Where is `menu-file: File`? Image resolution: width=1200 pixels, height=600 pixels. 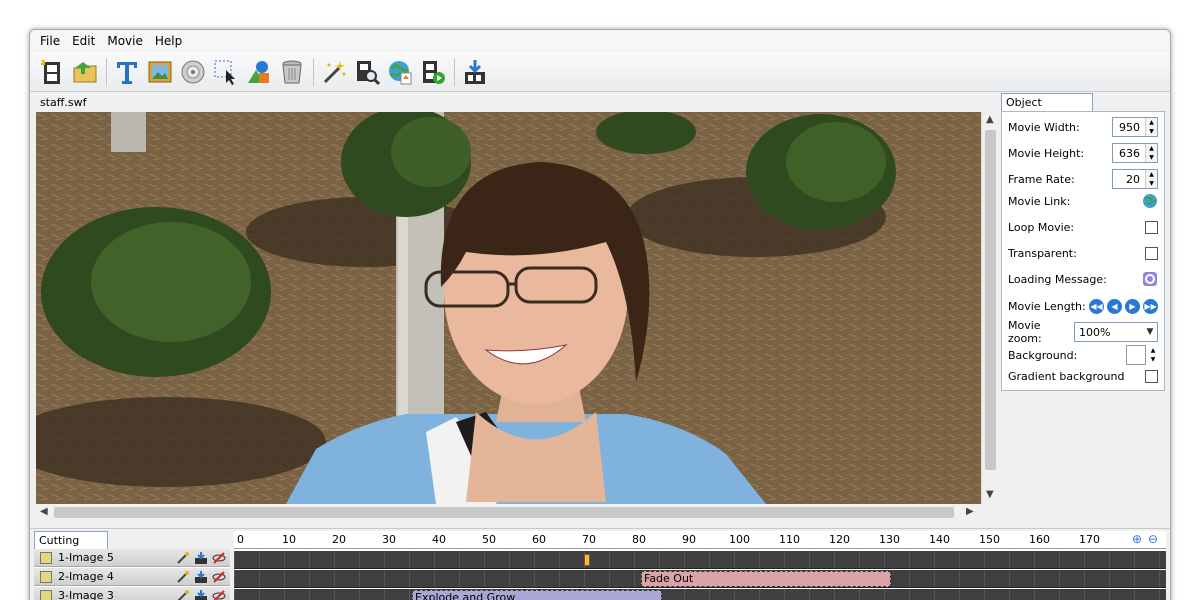
menu-file: File is located at coordinates (50, 41).